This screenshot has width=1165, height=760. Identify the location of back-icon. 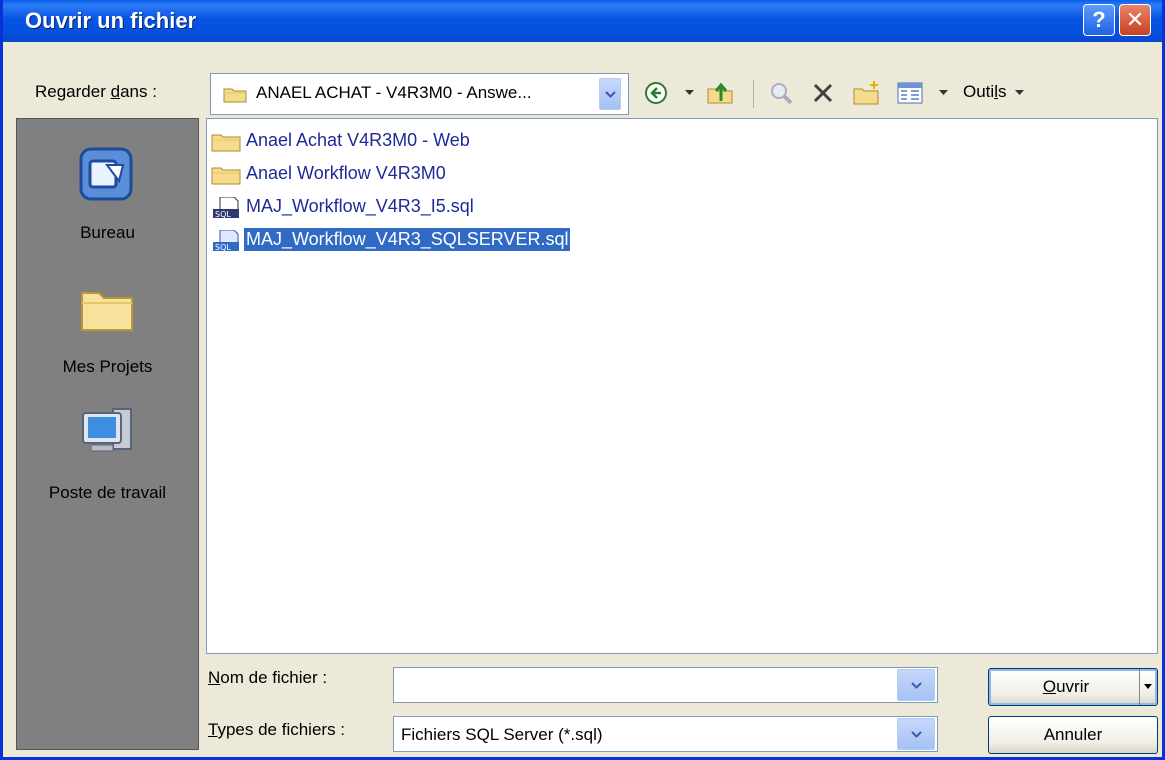
(656, 93).